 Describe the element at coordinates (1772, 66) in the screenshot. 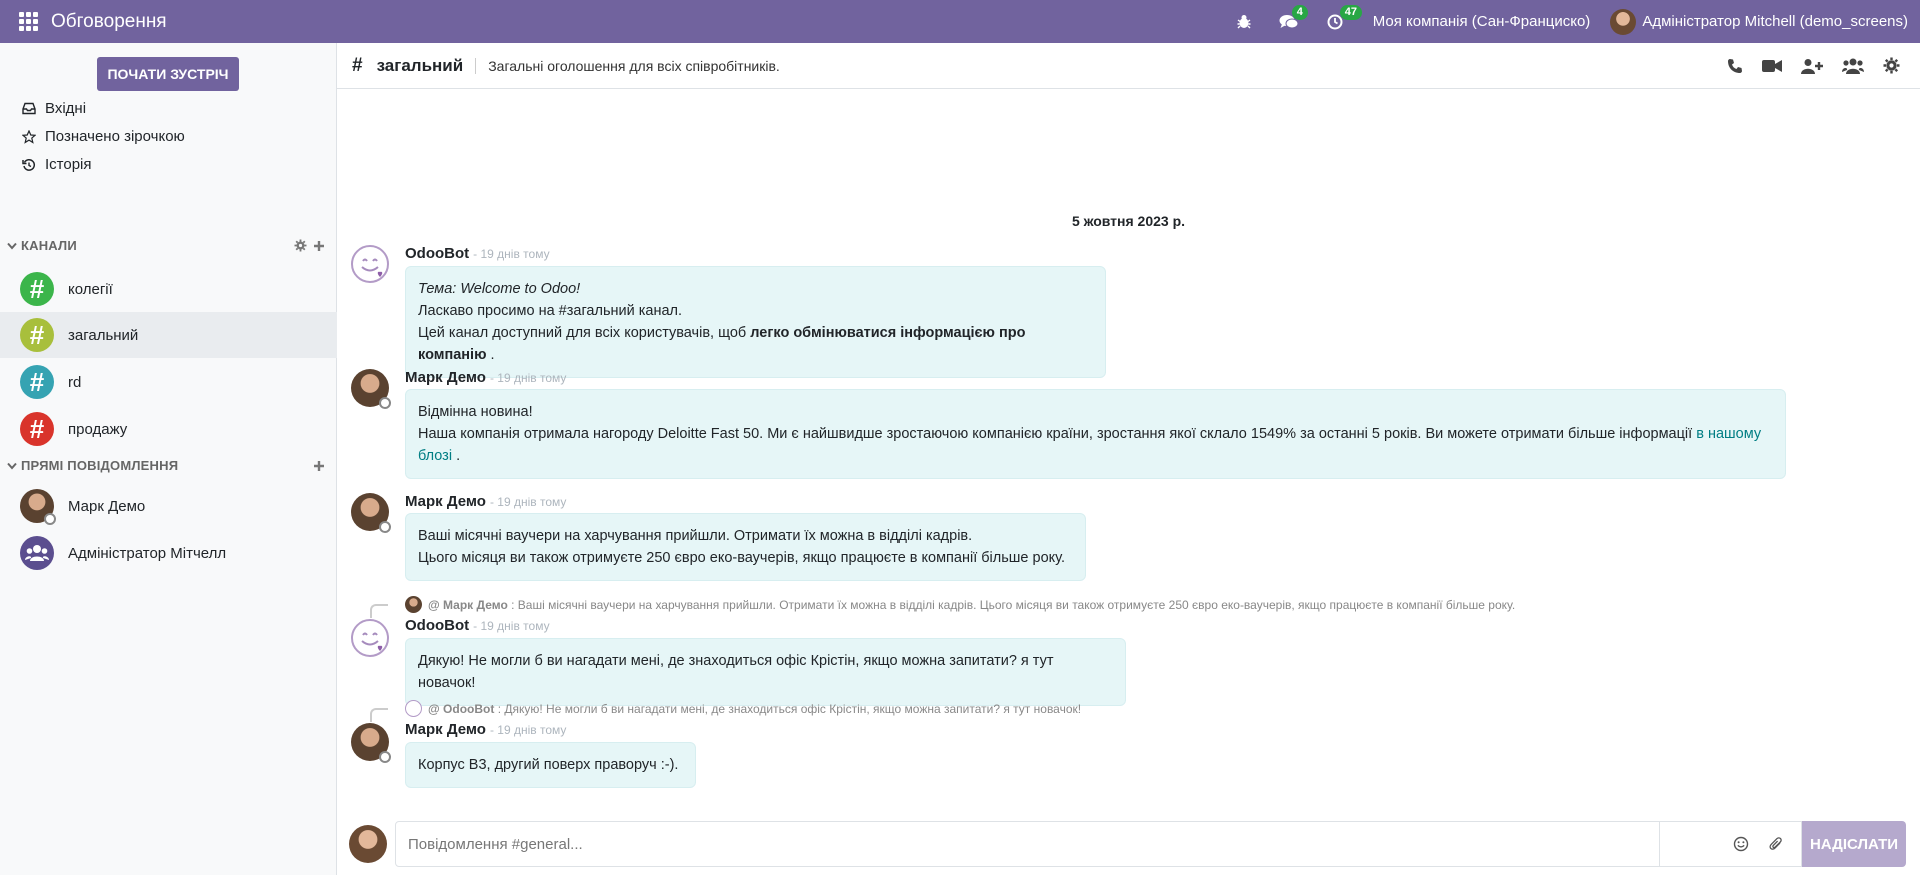

I see `video-call-icon` at that location.